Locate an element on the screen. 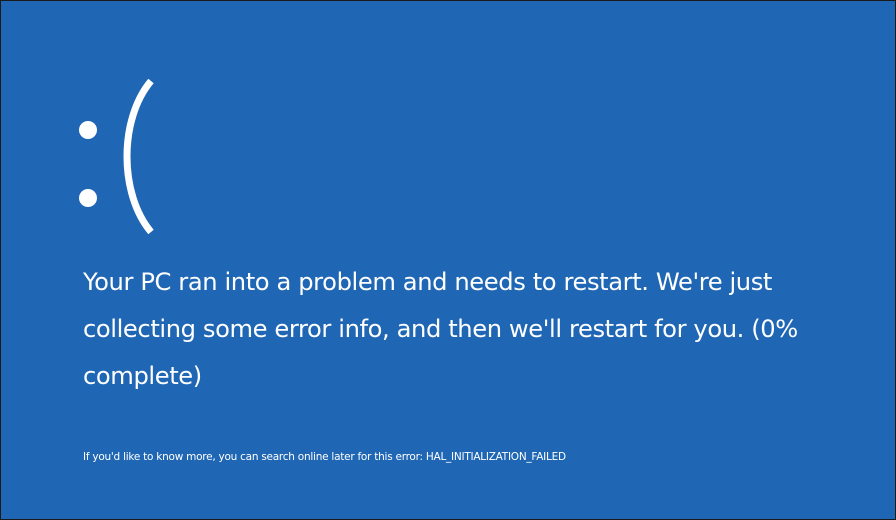 This screenshot has width=896, height=520. error-message-line-3: complete) is located at coordinates (142, 376).